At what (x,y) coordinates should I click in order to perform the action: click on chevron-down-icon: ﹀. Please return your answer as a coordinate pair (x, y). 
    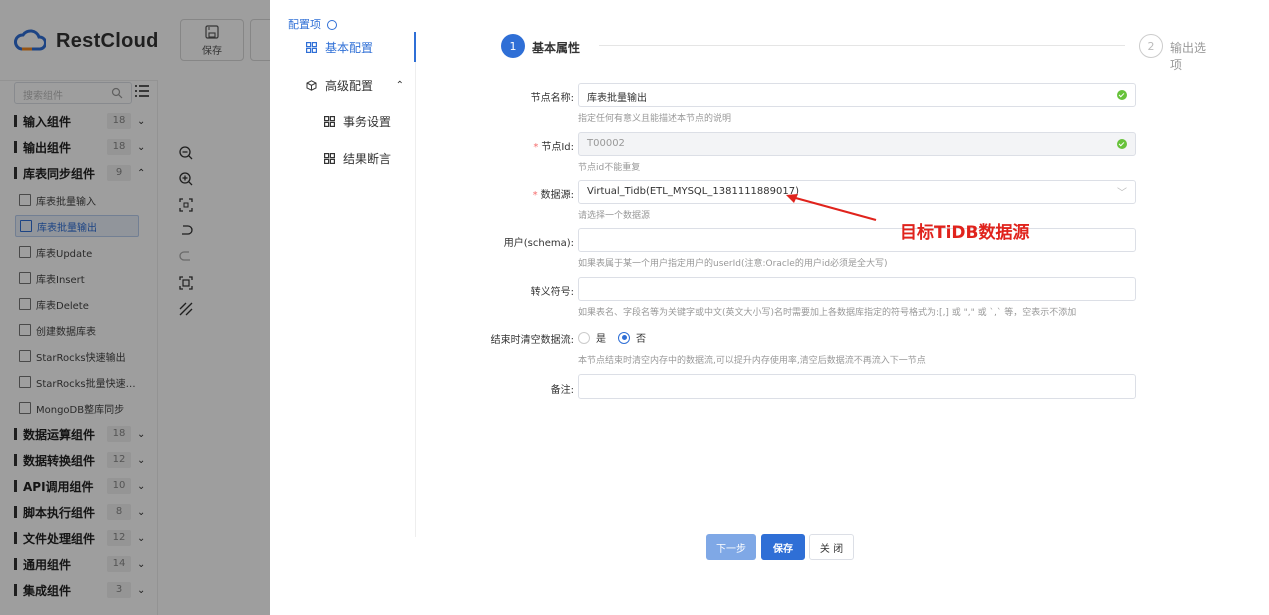
    Looking at the image, I should click on (1122, 193).